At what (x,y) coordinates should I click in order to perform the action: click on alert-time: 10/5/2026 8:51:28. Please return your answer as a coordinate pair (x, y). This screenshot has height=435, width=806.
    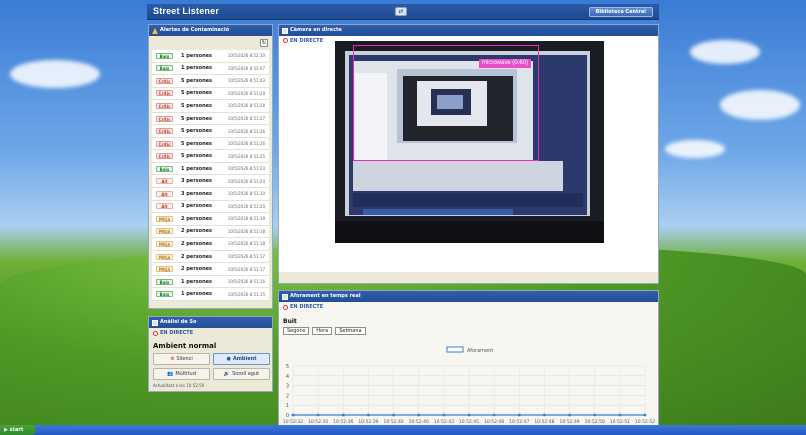
    Looking at the image, I should click on (246, 106).